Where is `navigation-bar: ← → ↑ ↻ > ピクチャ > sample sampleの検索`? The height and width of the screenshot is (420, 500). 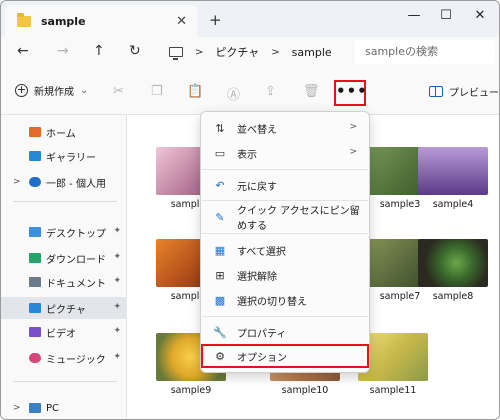 navigation-bar: ← → ↑ ↻ > ピクチャ > sample sampleの検索 is located at coordinates (250, 52).